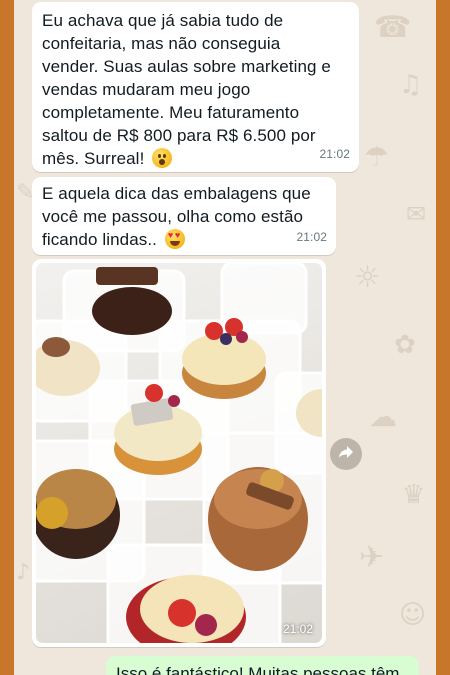 The image size is (450, 675). I want to click on forward-arrow-icon, so click(346, 454).